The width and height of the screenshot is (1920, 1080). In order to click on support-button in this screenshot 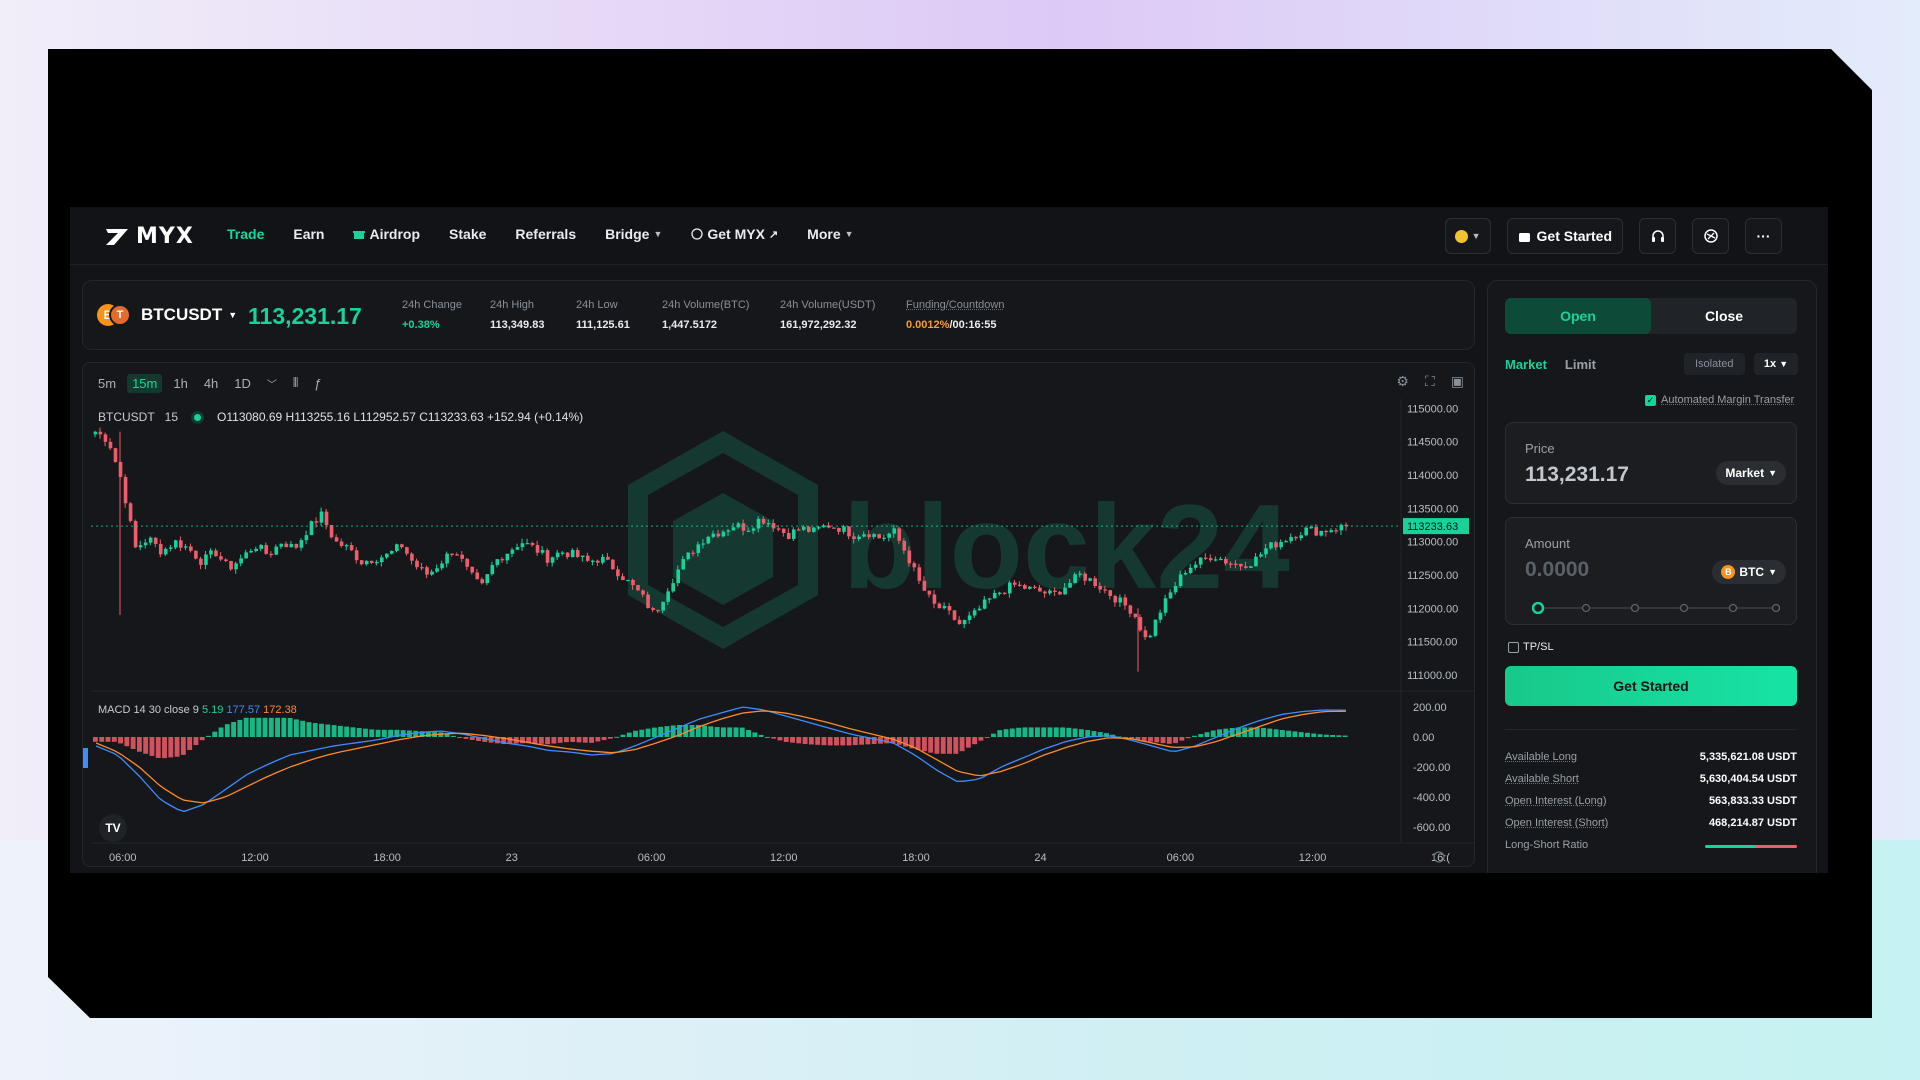, I will do `click(1657, 236)`.